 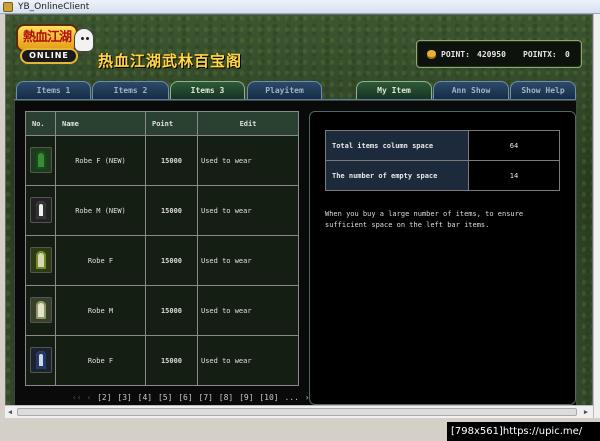 I want to click on page-link: [2], so click(x=104, y=397).